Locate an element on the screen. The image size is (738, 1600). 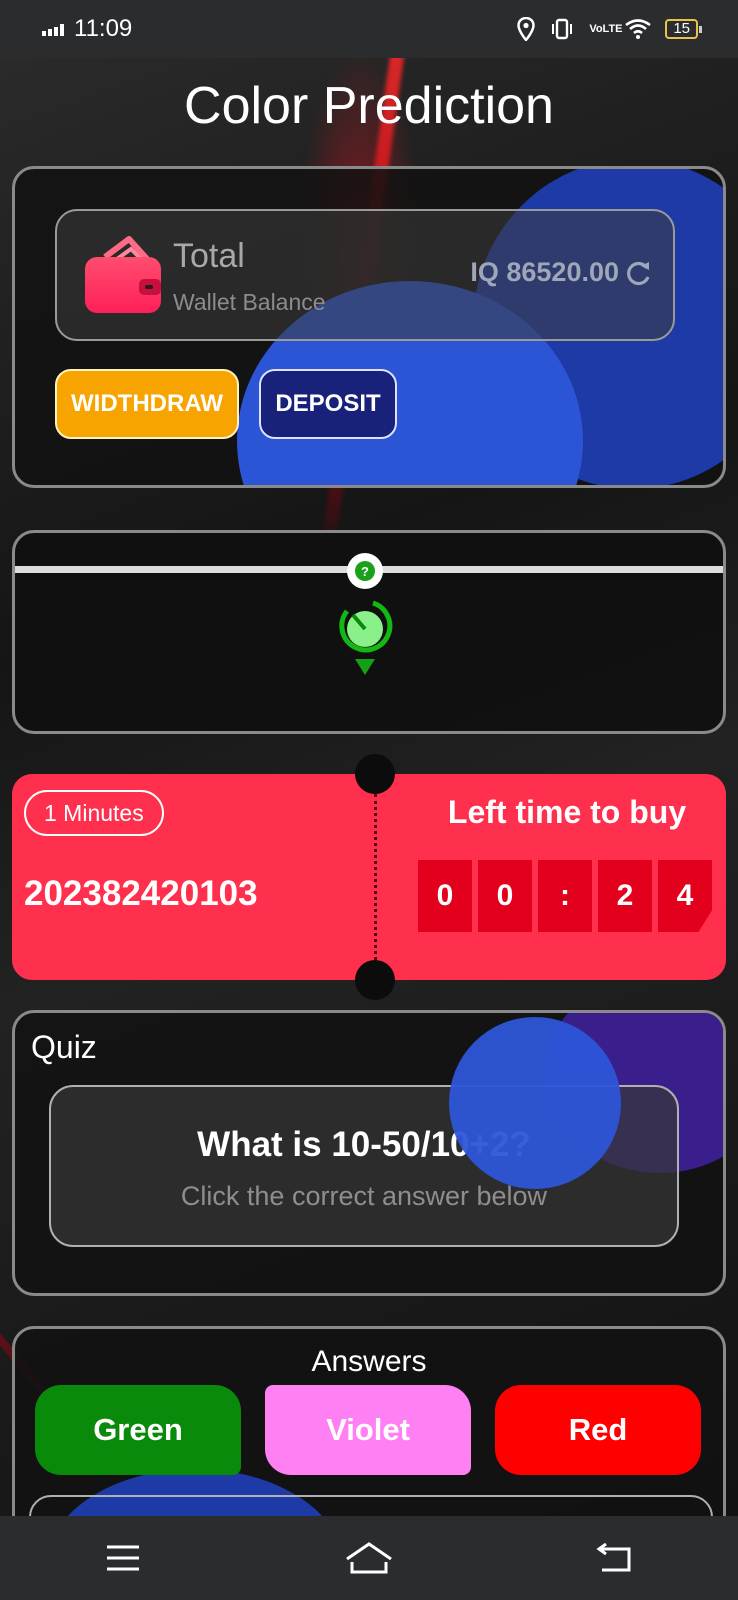
withdraw-button: WIDTHDRAW is located at coordinates (147, 404).